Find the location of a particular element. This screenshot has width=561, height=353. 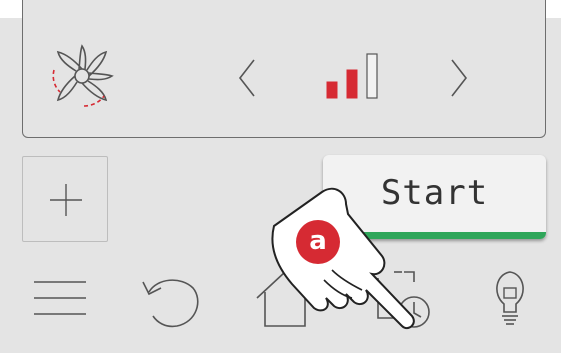

light-button is located at coordinates (516, 300).